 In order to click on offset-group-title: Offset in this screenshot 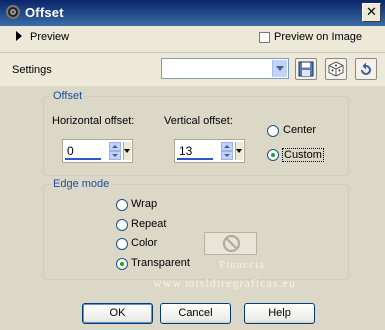, I will do `click(68, 96)`.